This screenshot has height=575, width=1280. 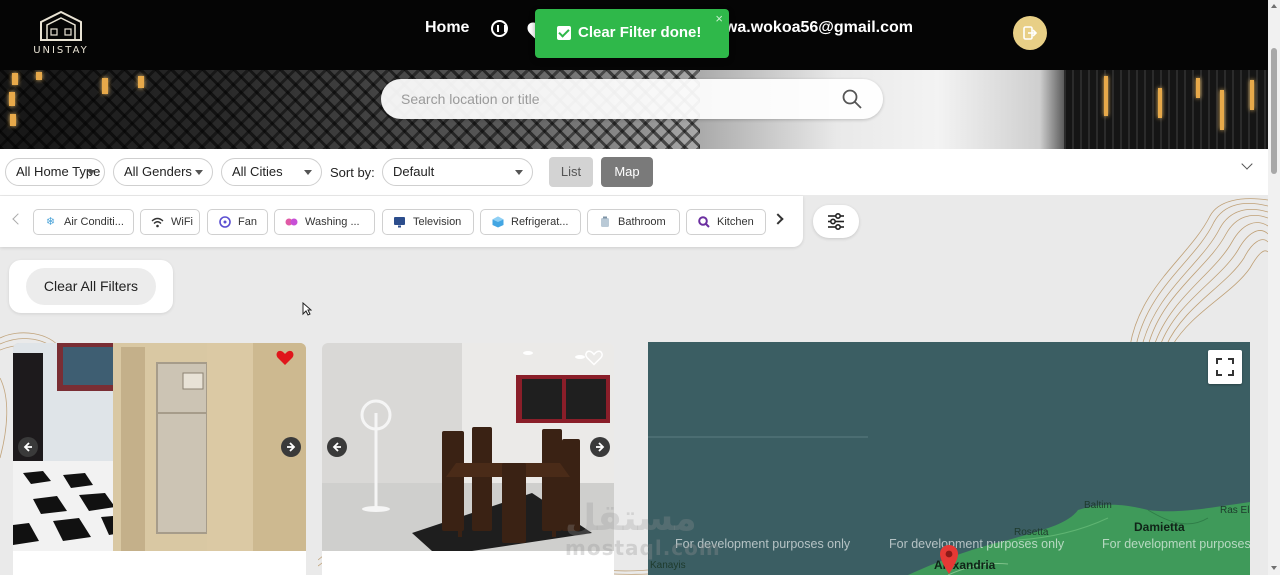 I want to click on hero-building-right, so click(x=1166, y=109).